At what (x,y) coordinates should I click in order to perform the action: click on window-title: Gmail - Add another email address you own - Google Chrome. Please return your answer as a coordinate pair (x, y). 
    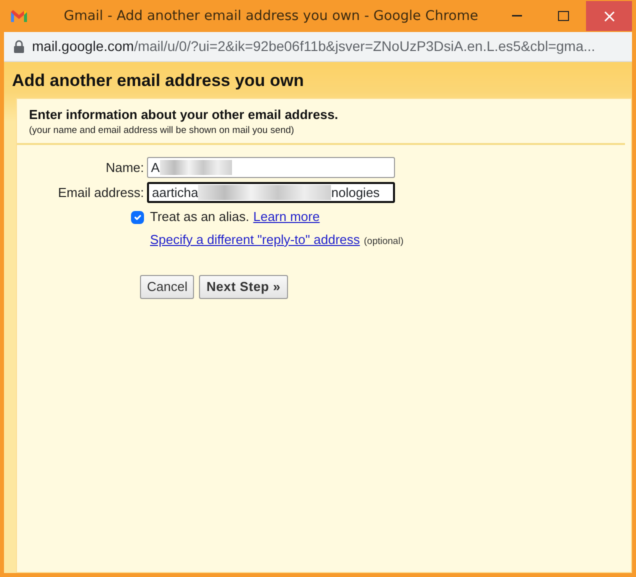
    Looking at the image, I should click on (271, 16).